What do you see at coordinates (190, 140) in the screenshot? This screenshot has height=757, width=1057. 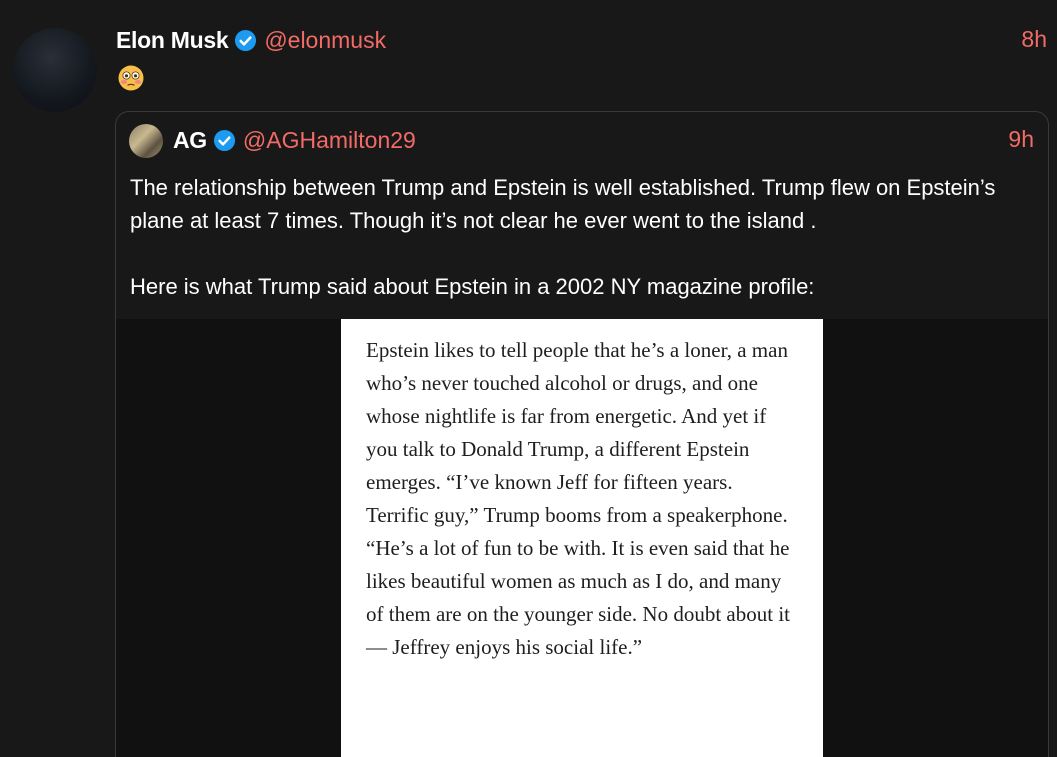 I see `quoted-author-name: AG` at bounding box center [190, 140].